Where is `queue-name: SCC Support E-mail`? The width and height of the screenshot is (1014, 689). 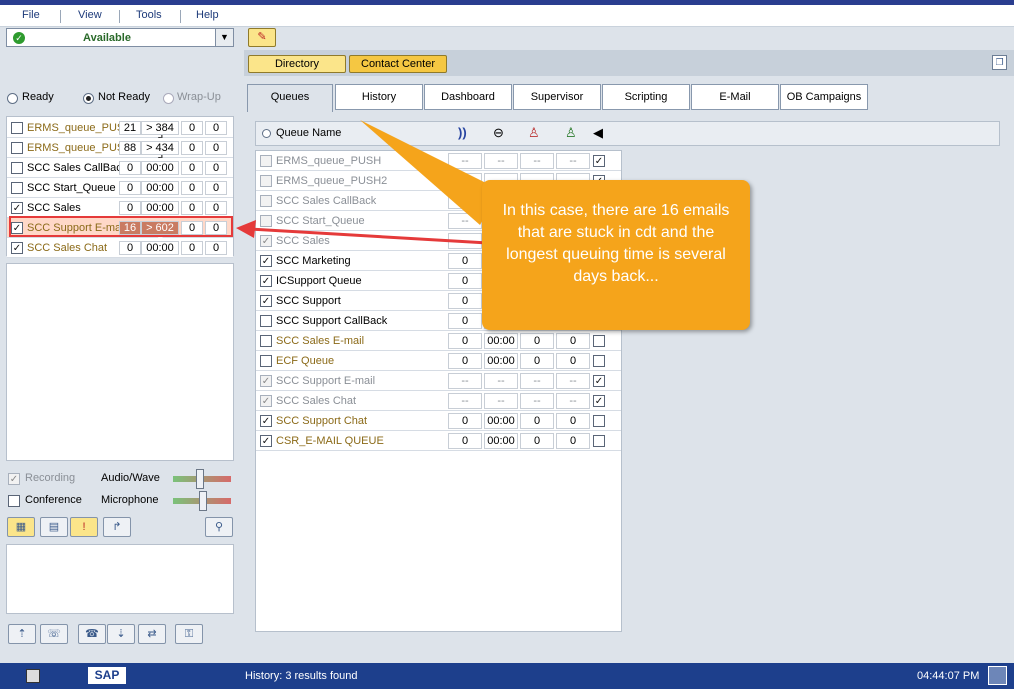
queue-name: SCC Support E-mail is located at coordinates (326, 381).